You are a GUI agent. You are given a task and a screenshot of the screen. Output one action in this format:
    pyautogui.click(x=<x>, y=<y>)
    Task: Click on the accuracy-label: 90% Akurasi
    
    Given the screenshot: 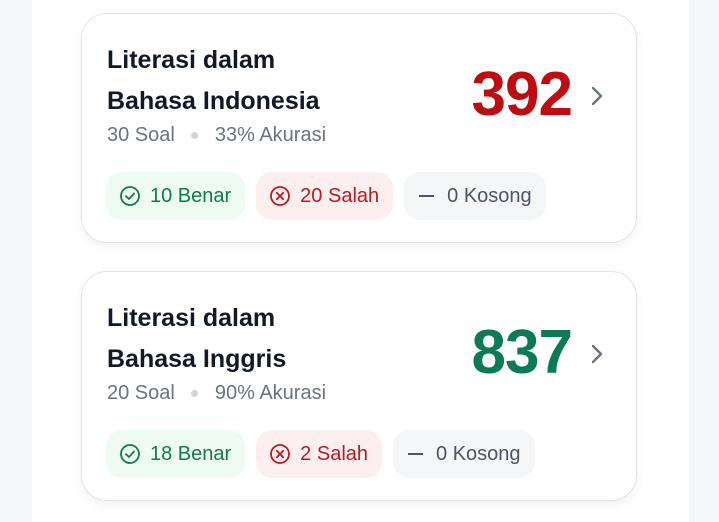 What is the action you would take?
    pyautogui.click(x=270, y=393)
    